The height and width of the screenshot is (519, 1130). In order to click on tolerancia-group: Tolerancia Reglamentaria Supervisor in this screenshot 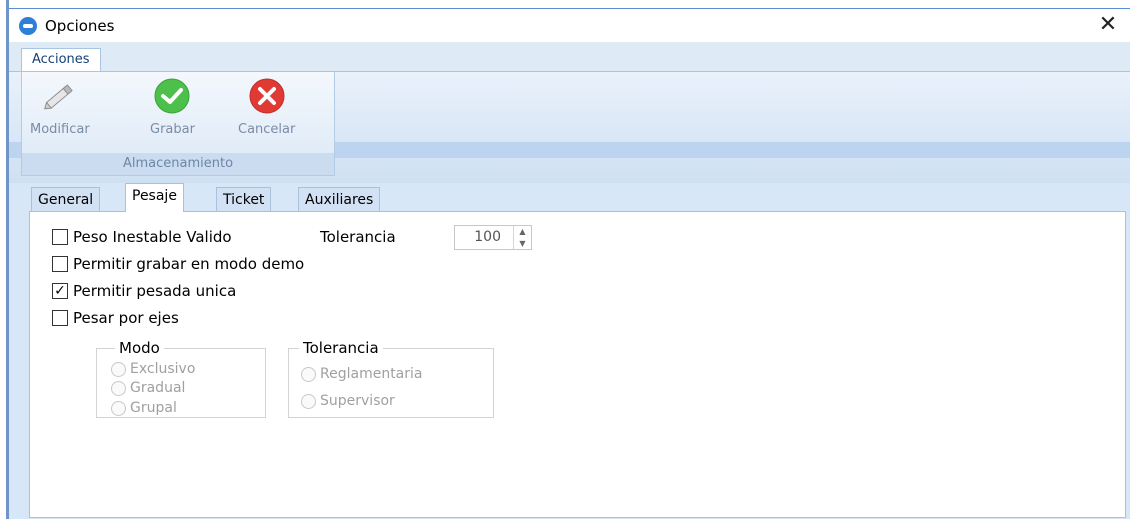, I will do `click(391, 378)`.